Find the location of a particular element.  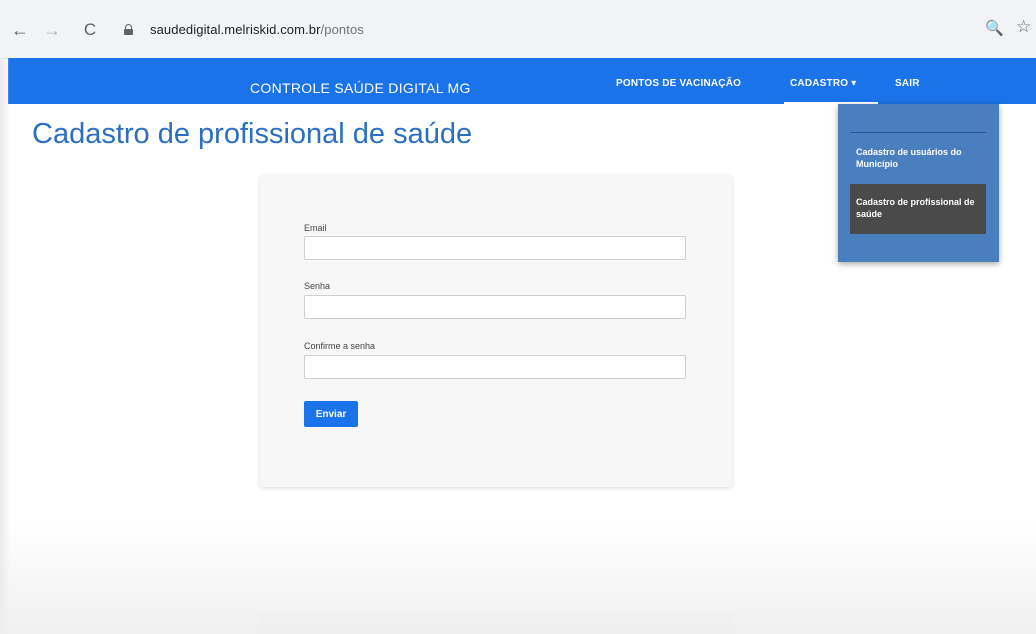

back-arrow-icon: ← is located at coordinates (20, 30).